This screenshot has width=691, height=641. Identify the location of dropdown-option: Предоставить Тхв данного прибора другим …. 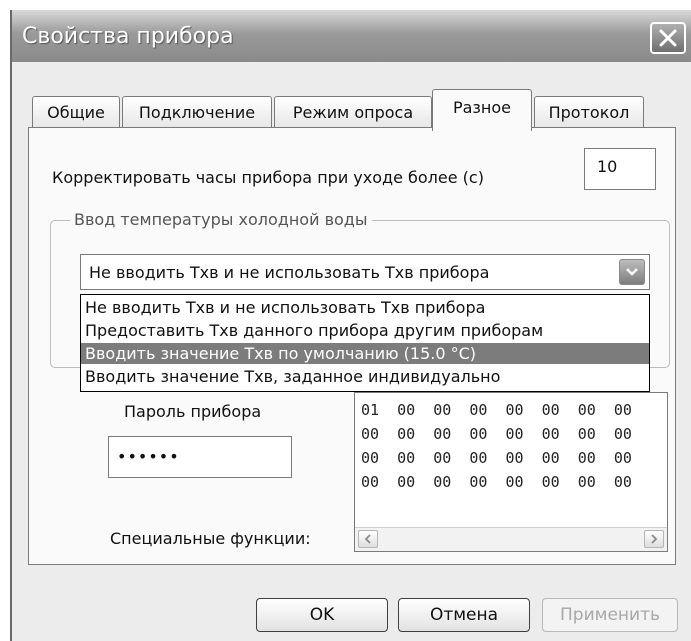
(365, 330).